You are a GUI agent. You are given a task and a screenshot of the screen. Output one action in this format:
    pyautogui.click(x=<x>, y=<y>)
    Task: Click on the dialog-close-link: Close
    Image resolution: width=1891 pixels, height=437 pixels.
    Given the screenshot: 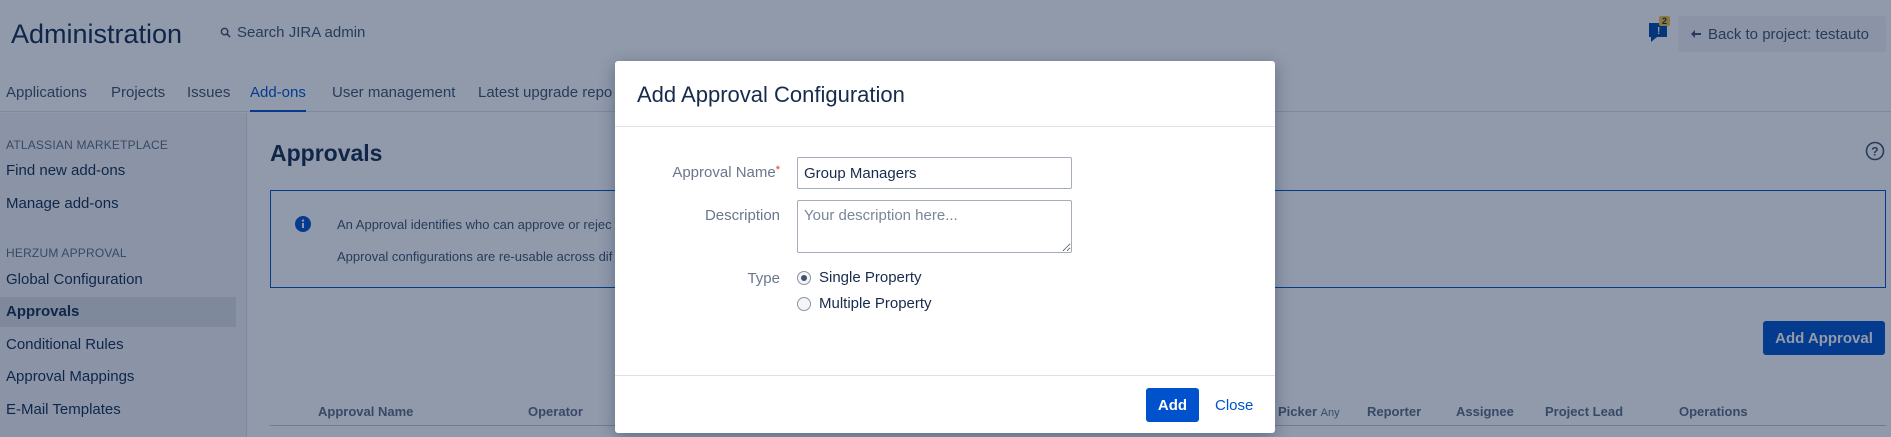 What is the action you would take?
    pyautogui.click(x=1234, y=405)
    